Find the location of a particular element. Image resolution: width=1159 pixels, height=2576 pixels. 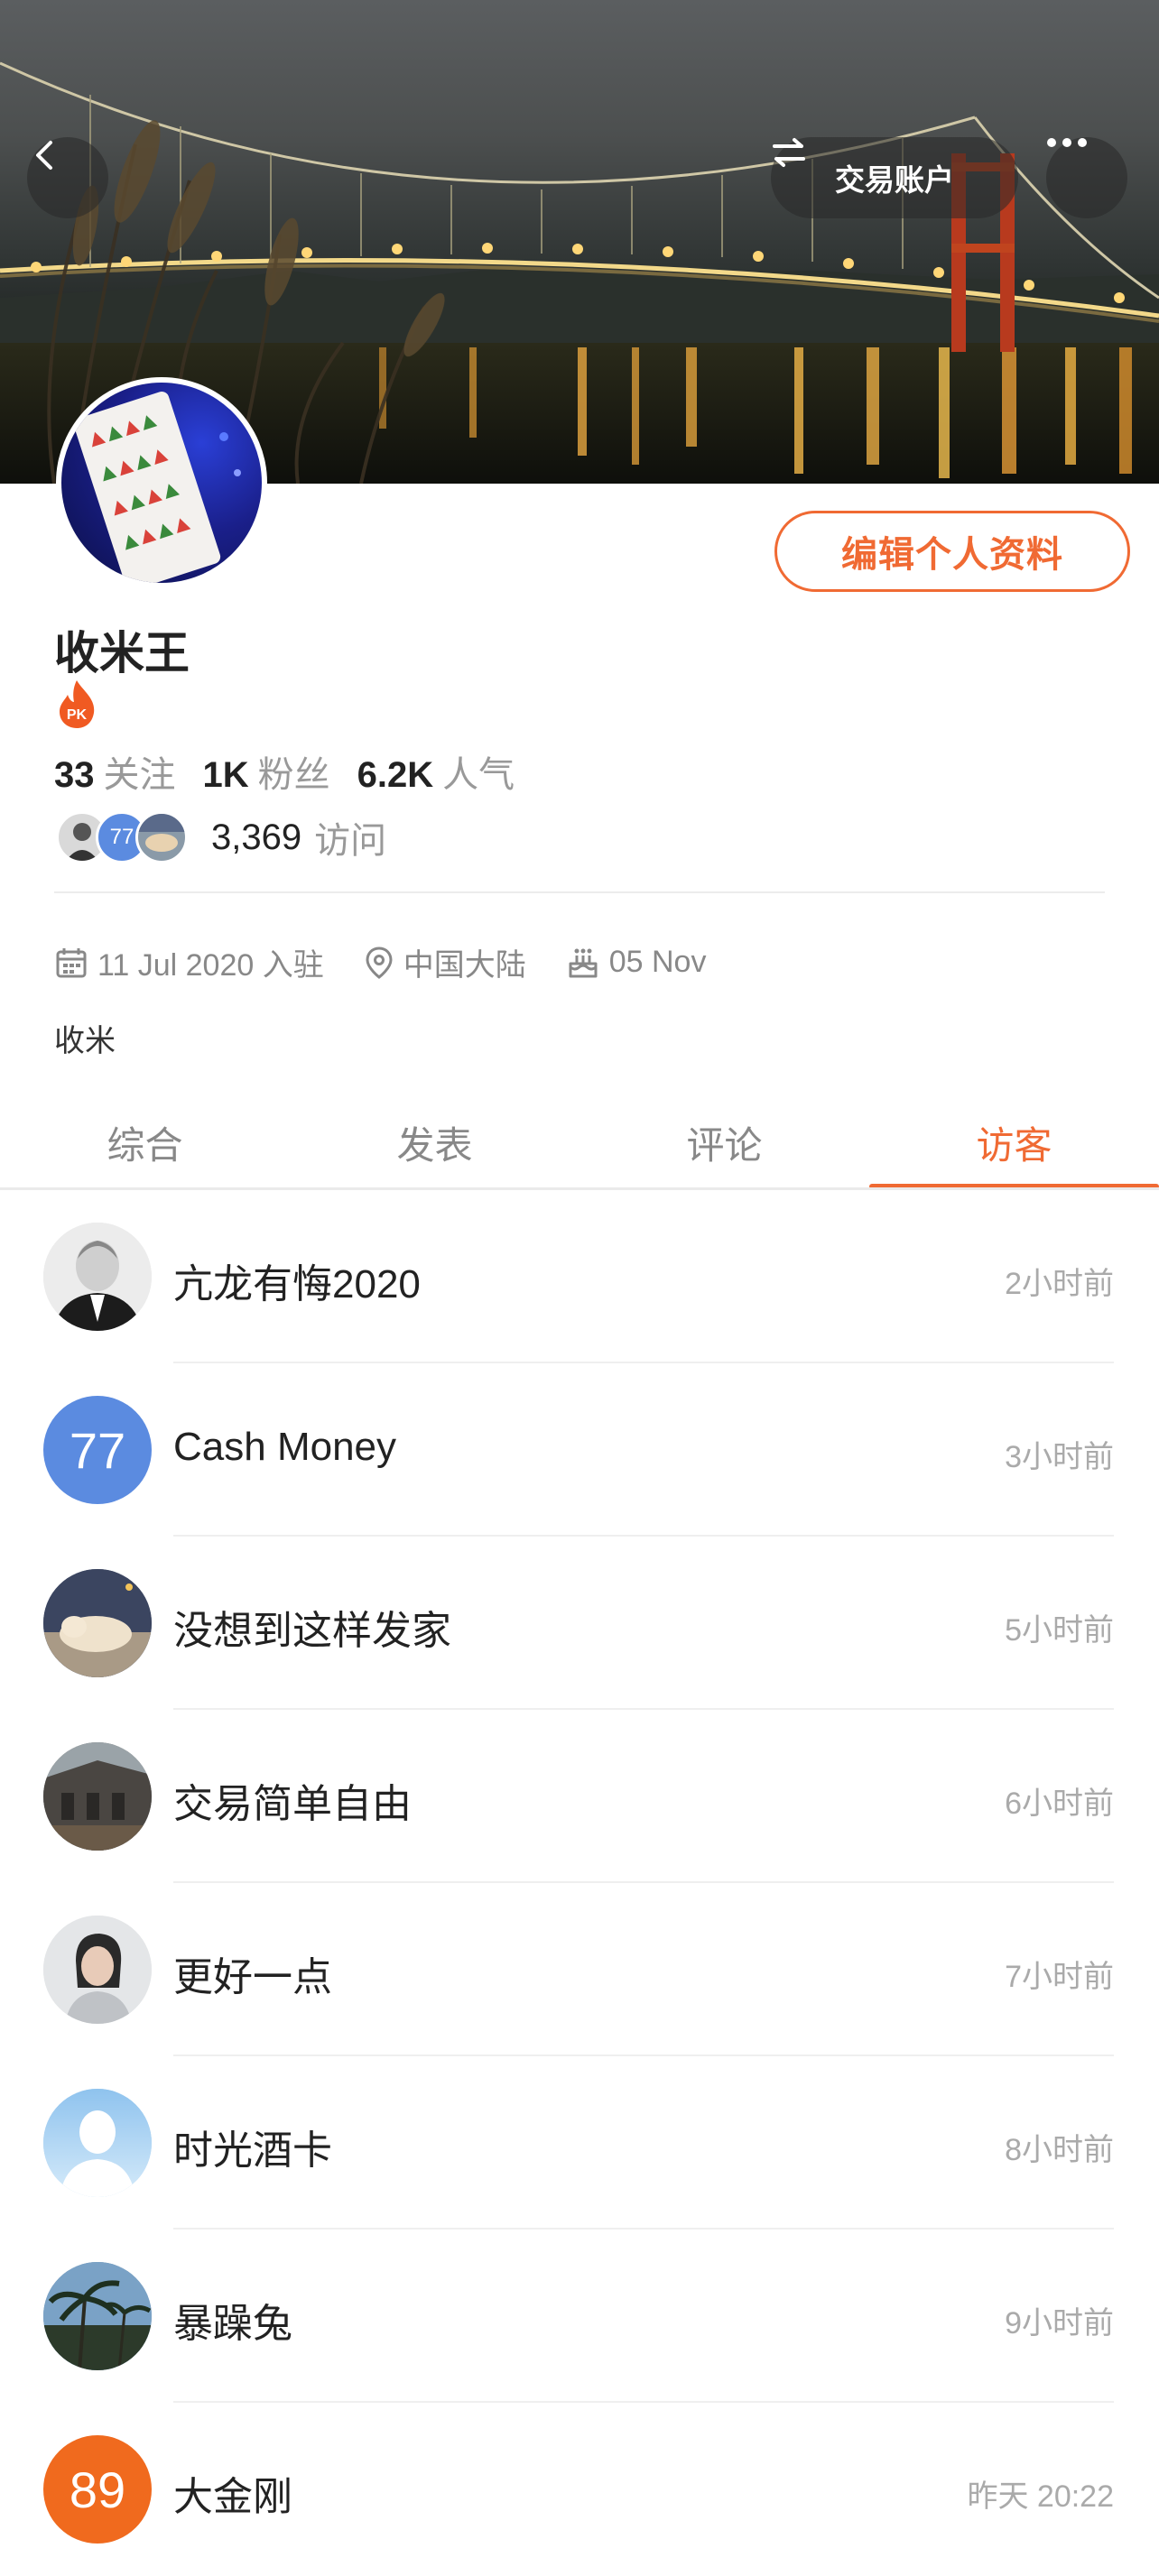

visitor-name: 时光酒卡 is located at coordinates (252, 2146).